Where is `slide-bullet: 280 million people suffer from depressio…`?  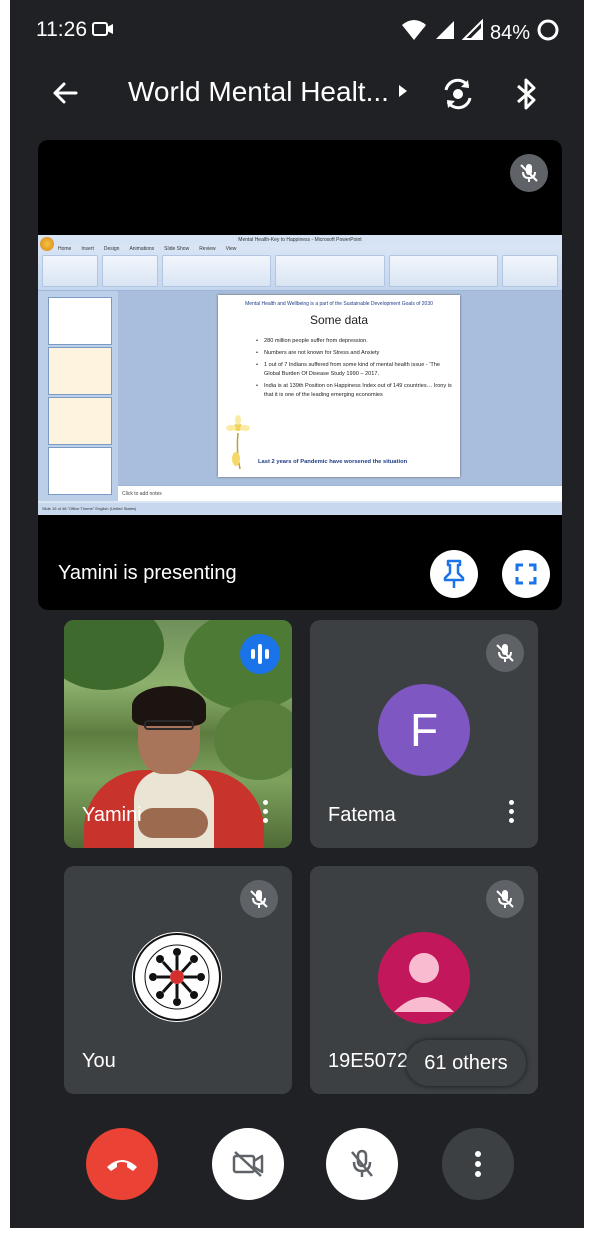
slide-bullet: 280 million people suffer from depressio… is located at coordinates (354, 341).